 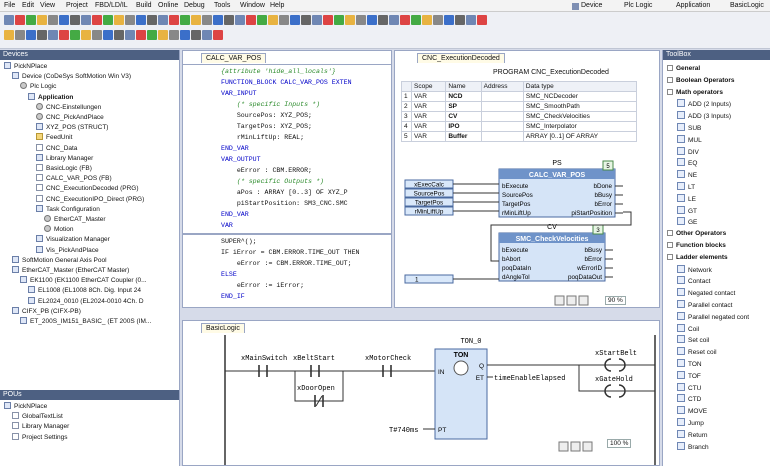 What do you see at coordinates (73, 240) in the screenshot?
I see `tree-item-visualization-manager: Visualization Manager` at bounding box center [73, 240].